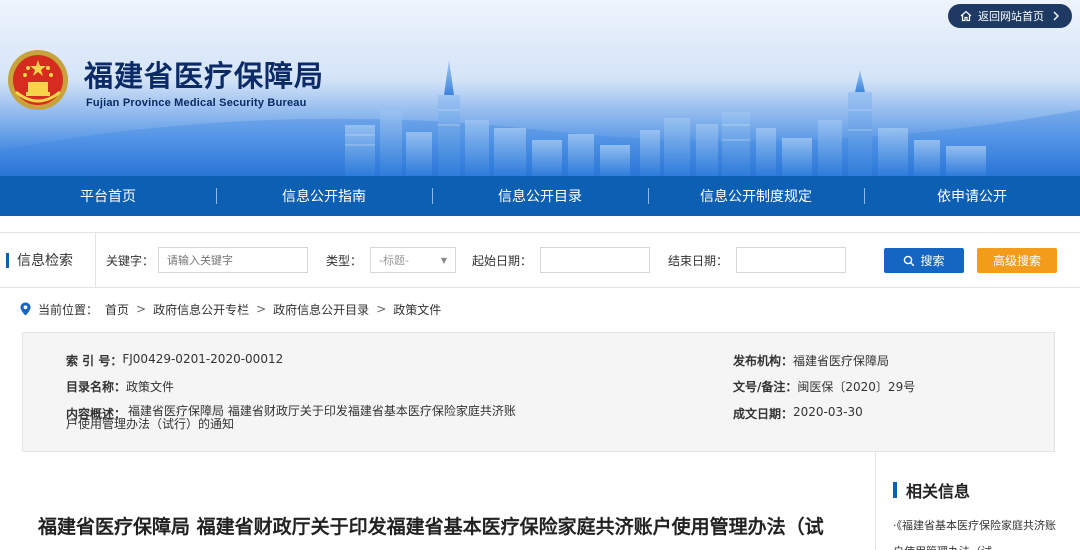 The width and height of the screenshot is (1080, 550). I want to click on breadcrumb-prefix: 当前位置：, so click(68, 309).